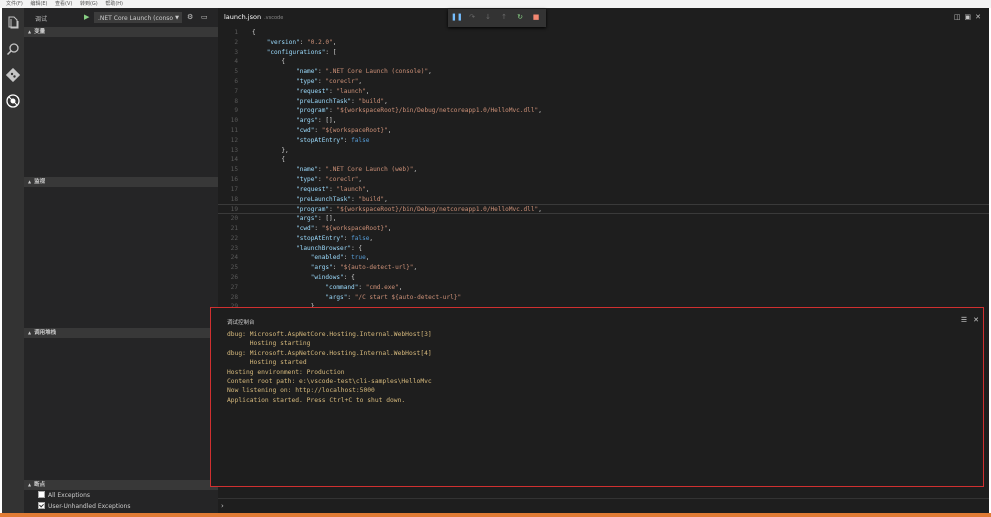 Image resolution: width=991 pixels, height=517 pixels. Describe the element at coordinates (333, 140) in the screenshot. I see `line-content: "stopAtEntry": false` at that location.